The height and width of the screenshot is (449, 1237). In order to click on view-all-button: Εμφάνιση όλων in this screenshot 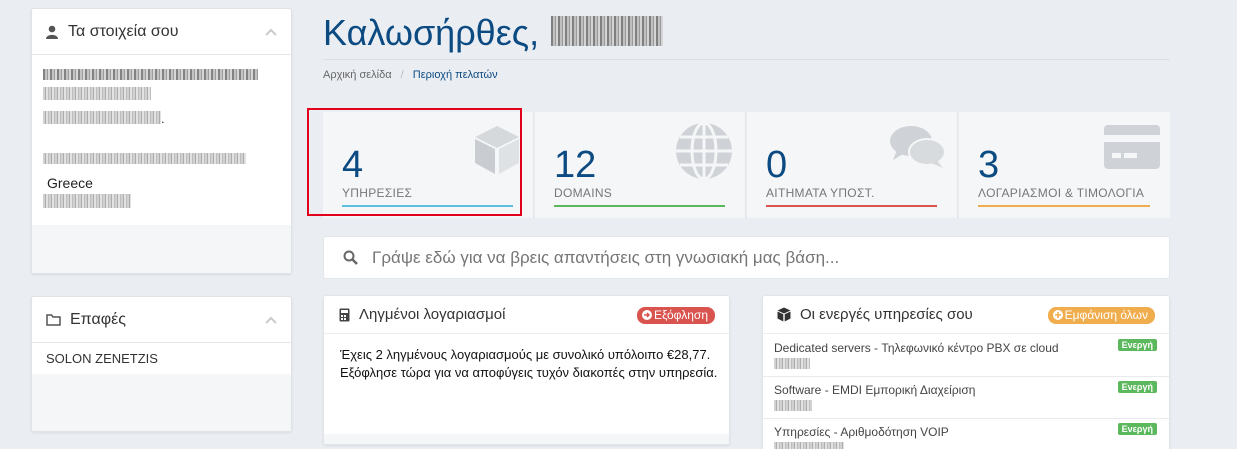, I will do `click(1101, 315)`.